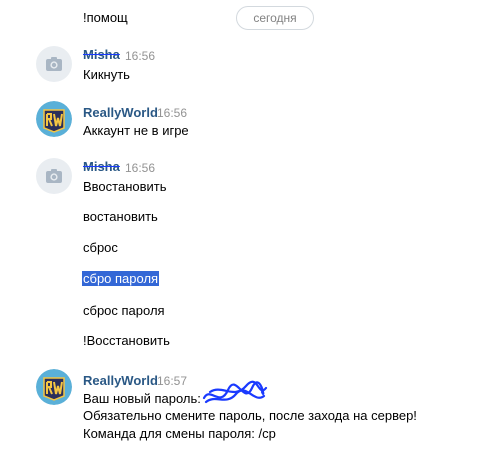  Describe the element at coordinates (179, 433) in the screenshot. I see `message-text: Команда для смены пароля: /cp` at that location.